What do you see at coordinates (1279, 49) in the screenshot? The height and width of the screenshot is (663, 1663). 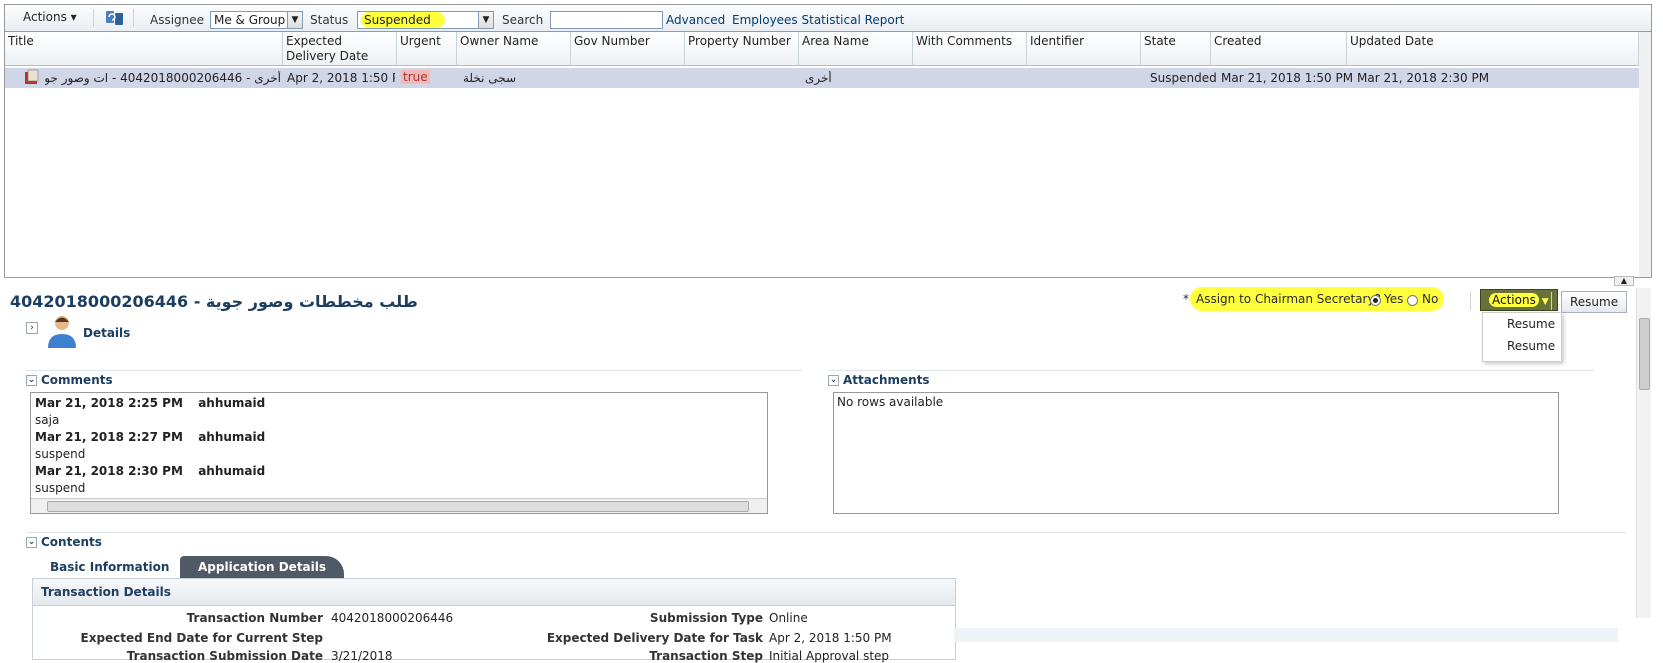 I see `column-header-created: Created` at bounding box center [1279, 49].